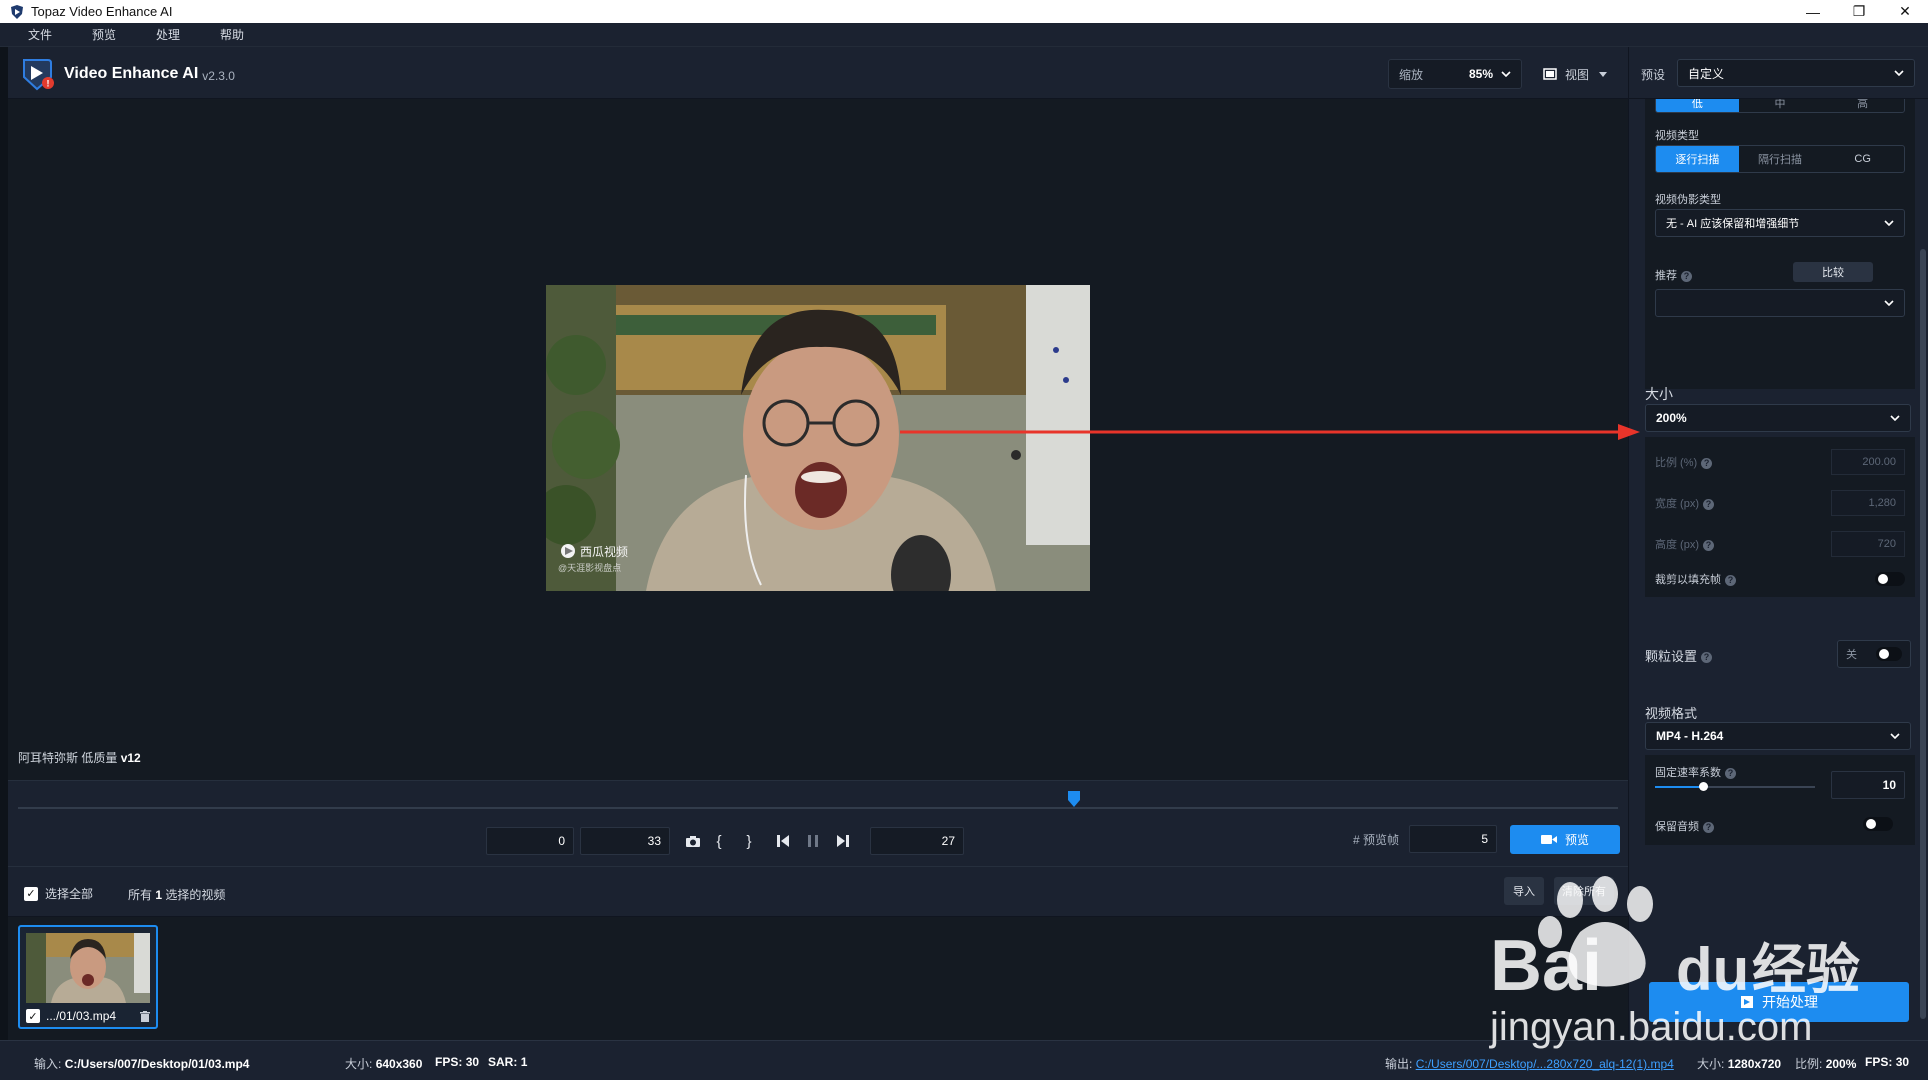 The height and width of the screenshot is (1080, 1928). Describe the element at coordinates (1671, 418) in the screenshot. I see `size-dropdown-value: 200%` at that location.